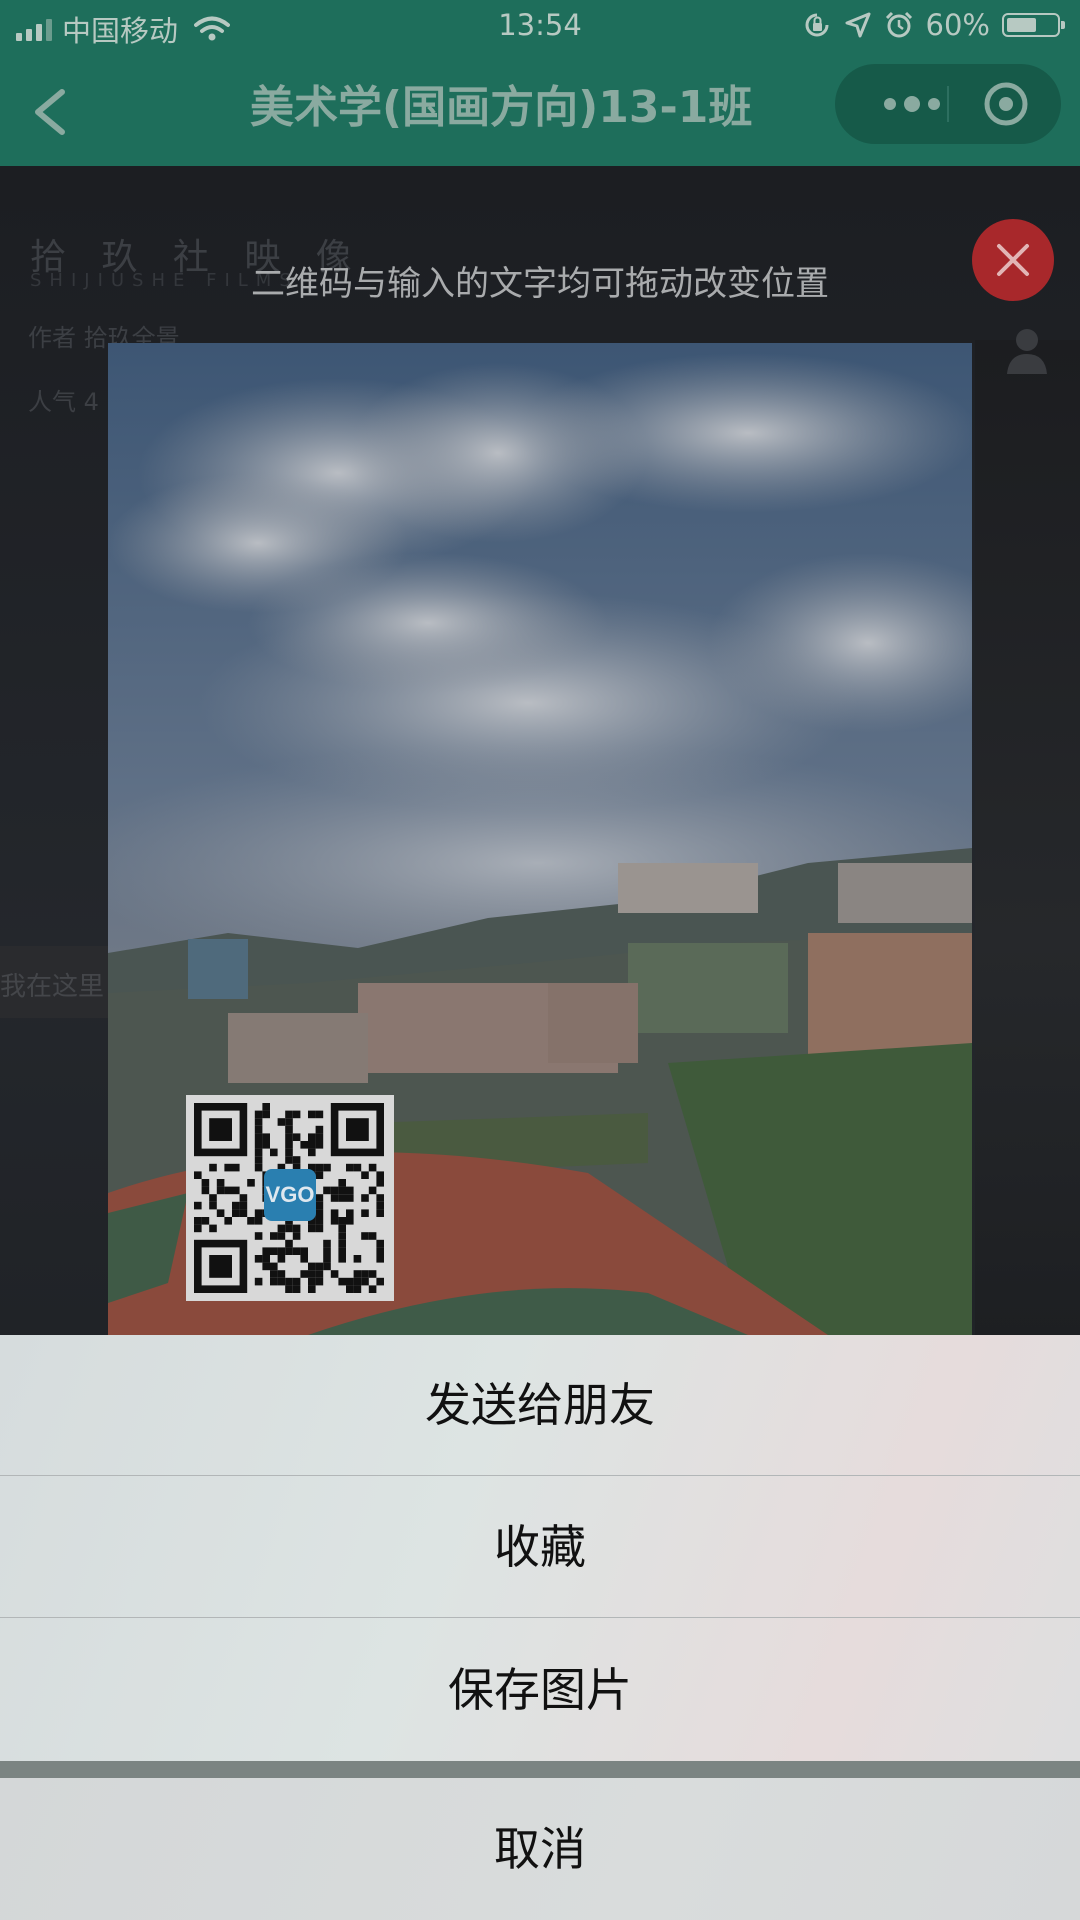 The width and height of the screenshot is (1080, 1920). Describe the element at coordinates (540, 1769) in the screenshot. I see `action-sheet-separator` at that location.